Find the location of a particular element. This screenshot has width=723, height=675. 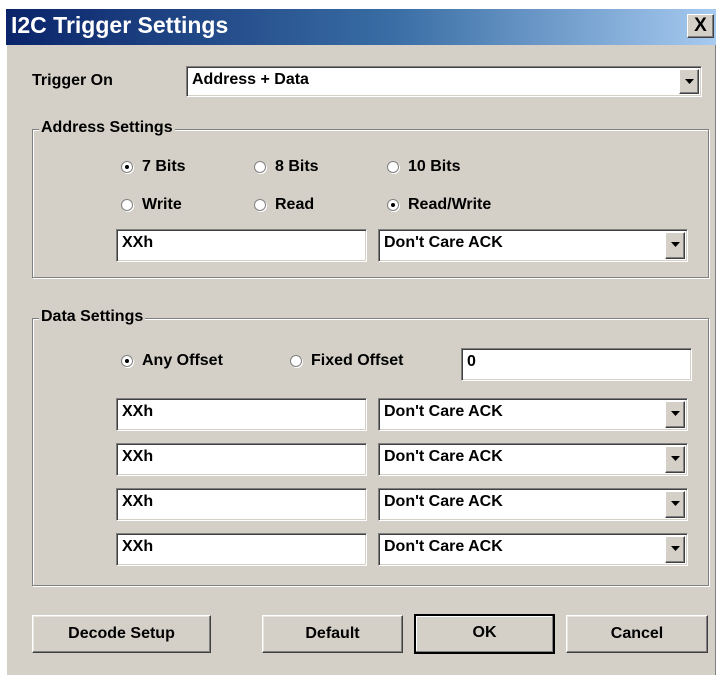

radio-read-write: Read/Write is located at coordinates (439, 205).